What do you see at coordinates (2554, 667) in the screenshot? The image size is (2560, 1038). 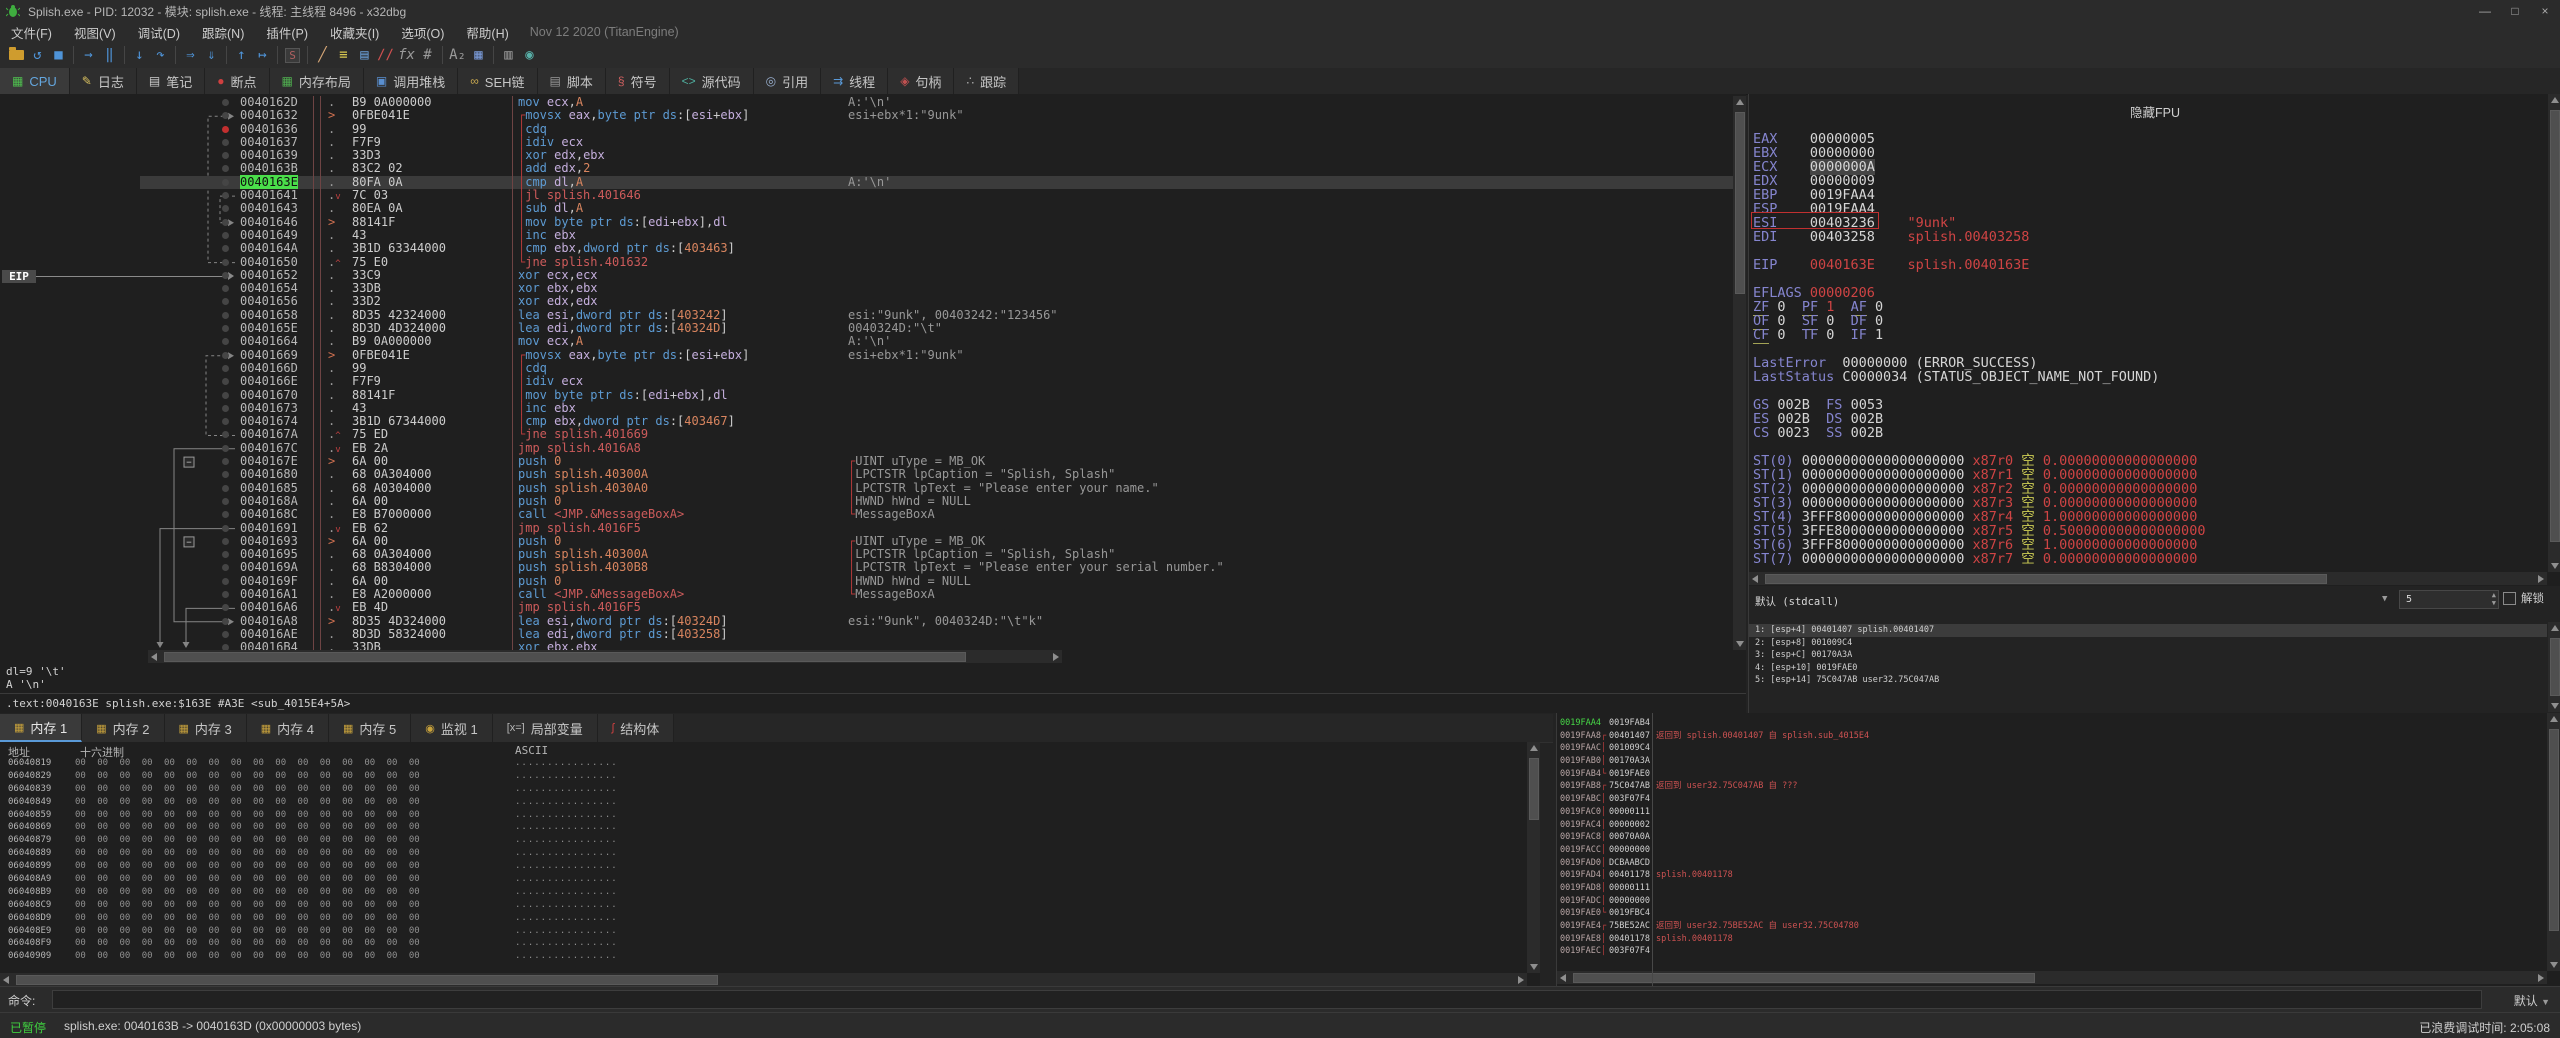 I see `arguments-vscrollbar` at bounding box center [2554, 667].